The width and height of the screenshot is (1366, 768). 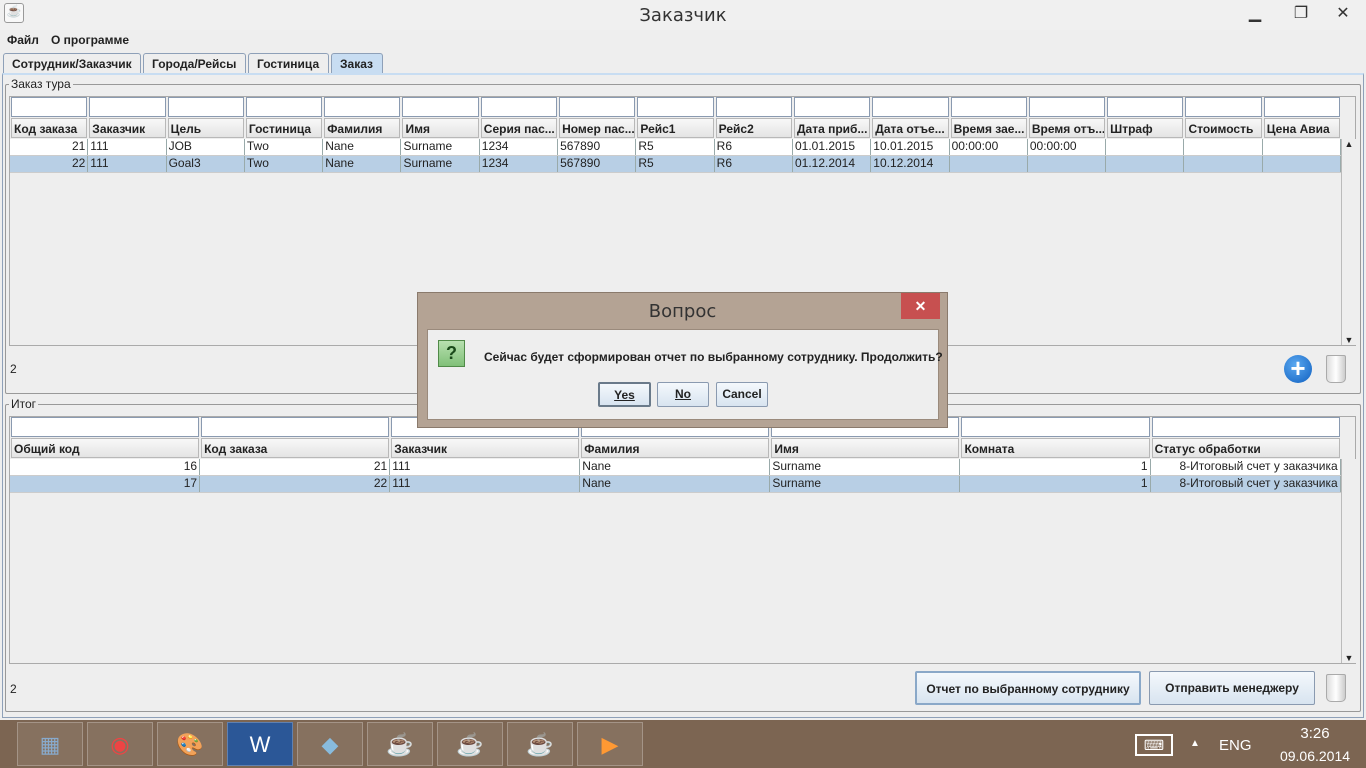 What do you see at coordinates (194, 63) in the screenshot?
I see `tab-cities-flights: Города/Рейсы` at bounding box center [194, 63].